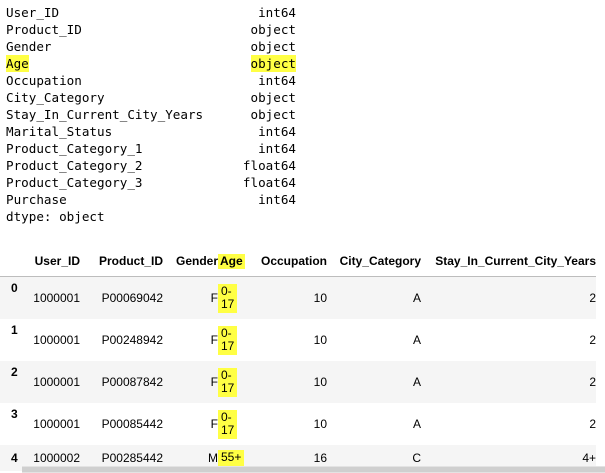 Image resolution: width=605 pixels, height=473 pixels. What do you see at coordinates (121, 382) in the screenshot?
I see `cell-product-id: P00087842` at bounding box center [121, 382].